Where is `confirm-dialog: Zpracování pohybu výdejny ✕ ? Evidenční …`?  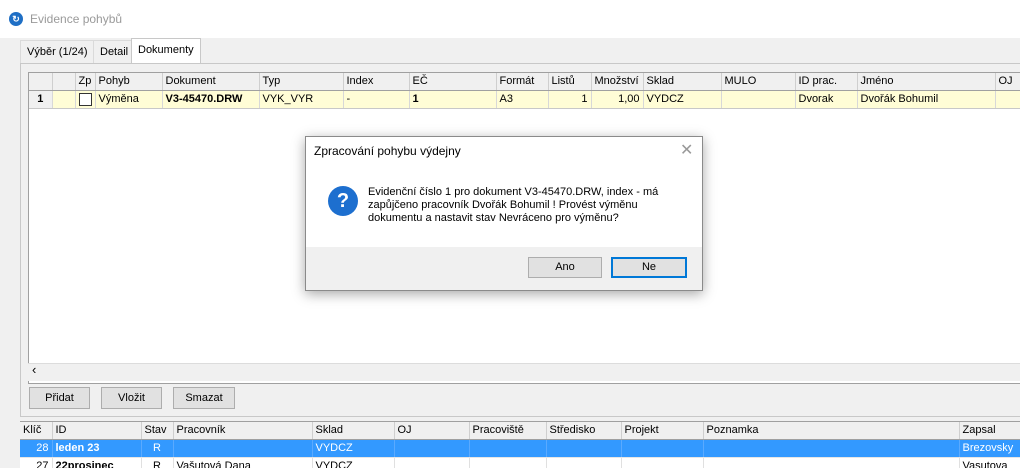 confirm-dialog: Zpracování pohybu výdejny ✕ ? Evidenční … is located at coordinates (504, 213).